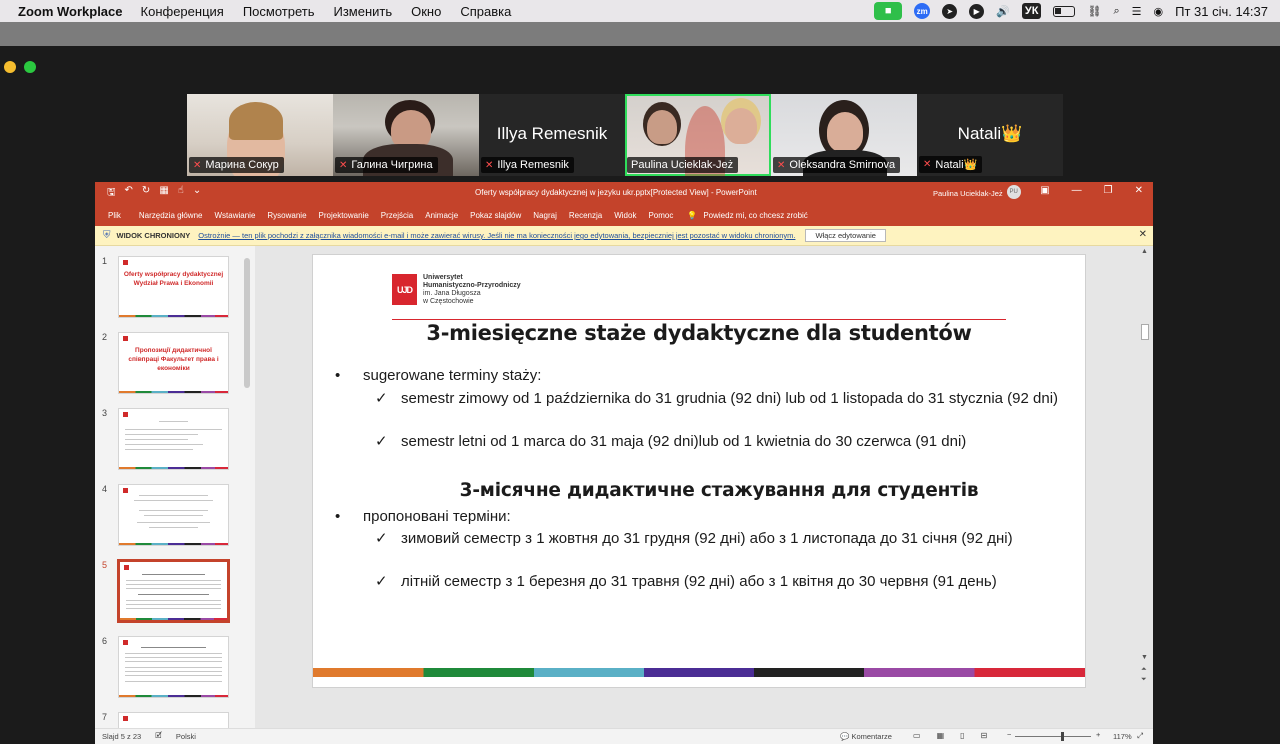  I want to click on spellcheck-icon: 🗹, so click(158, 736).